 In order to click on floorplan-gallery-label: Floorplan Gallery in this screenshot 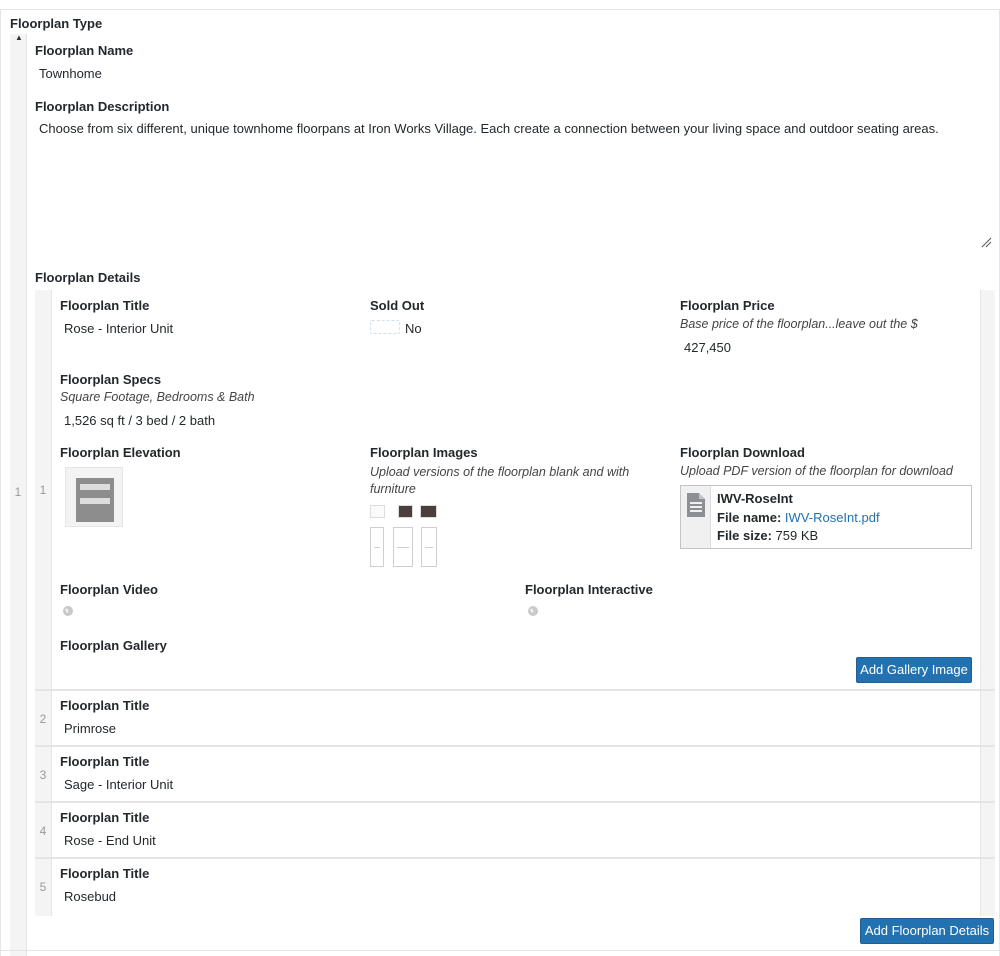, I will do `click(113, 645)`.